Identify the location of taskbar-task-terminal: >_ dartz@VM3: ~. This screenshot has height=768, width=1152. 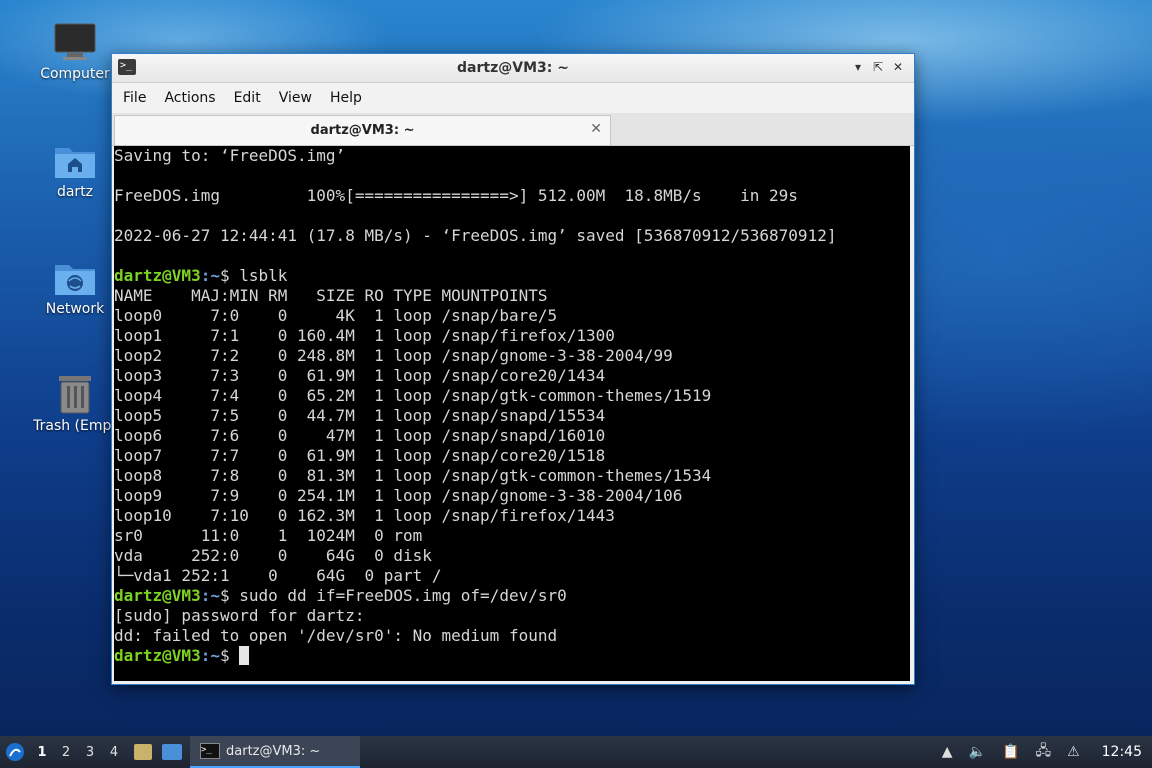
(275, 752).